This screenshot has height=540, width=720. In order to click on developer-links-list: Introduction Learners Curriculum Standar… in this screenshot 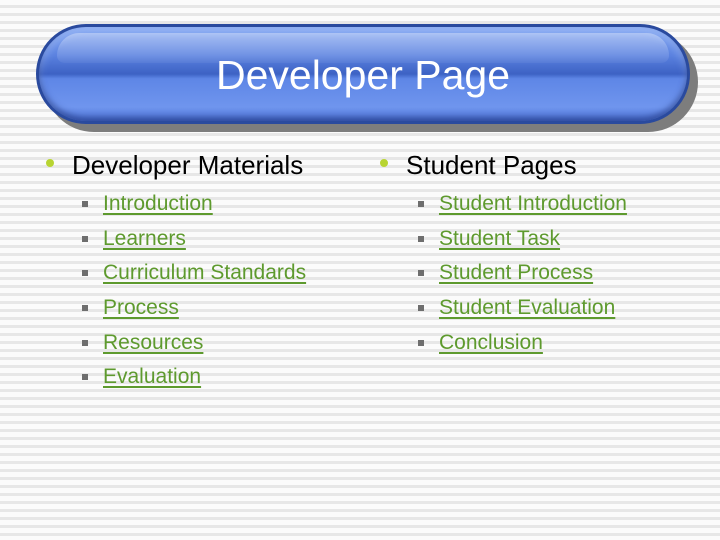, I will do `click(175, 291)`.